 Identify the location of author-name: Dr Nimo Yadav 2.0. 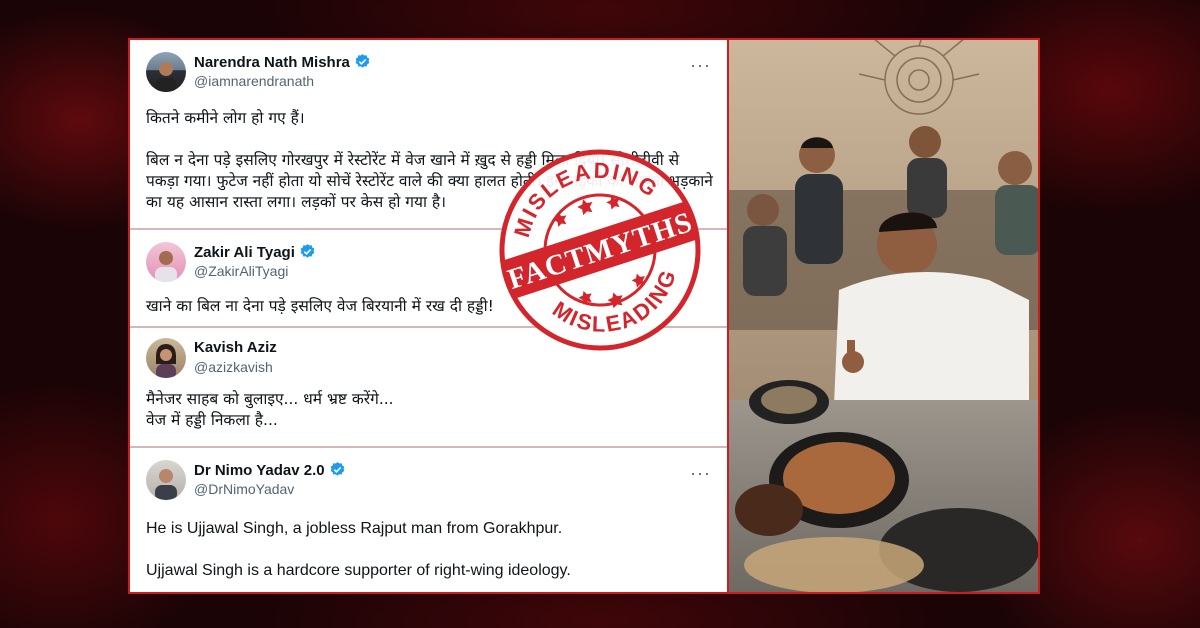
(270, 470).